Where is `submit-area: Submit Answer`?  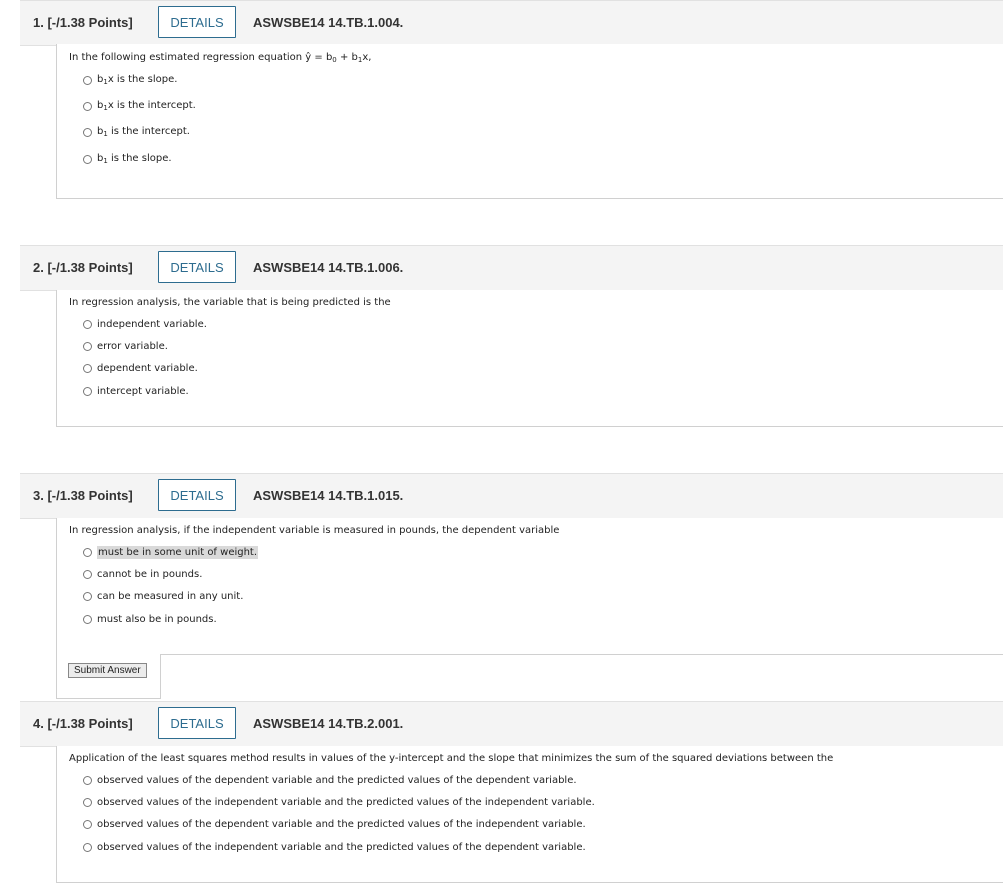
submit-area: Submit Answer is located at coordinates (108, 677).